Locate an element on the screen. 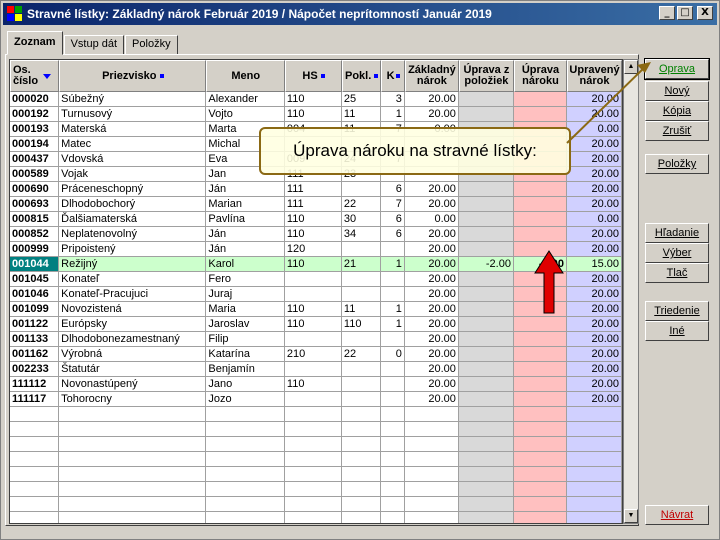 Image resolution: width=720 pixels, height=540 pixels. header-pokl: Pokl. is located at coordinates (362, 76).